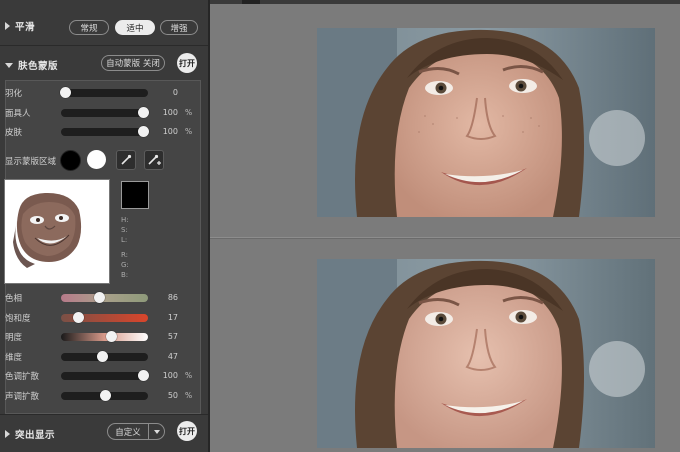 This screenshot has height=452, width=680. Describe the element at coordinates (125, 255) in the screenshot. I see `red-readout-label: R:` at that location.